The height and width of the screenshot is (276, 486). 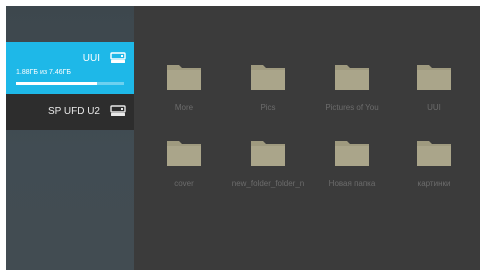 I want to click on folder-label: Pictures of You, so click(x=352, y=107).